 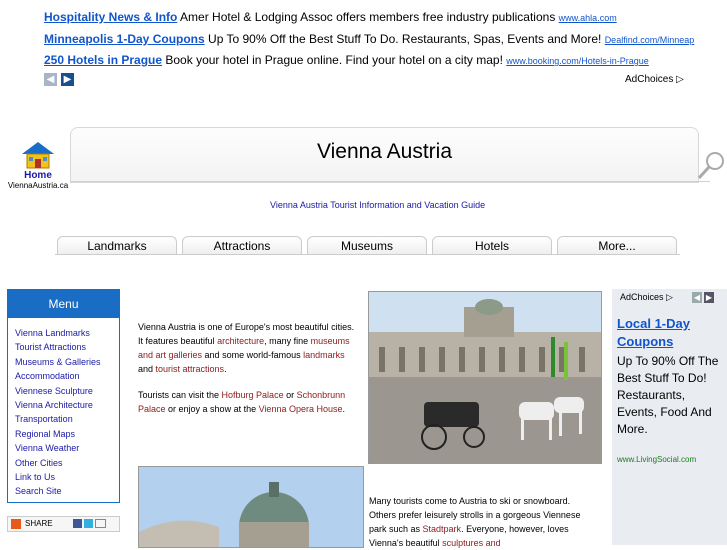 What do you see at coordinates (117, 245) in the screenshot?
I see `tab-landmarks: Landmarks` at bounding box center [117, 245].